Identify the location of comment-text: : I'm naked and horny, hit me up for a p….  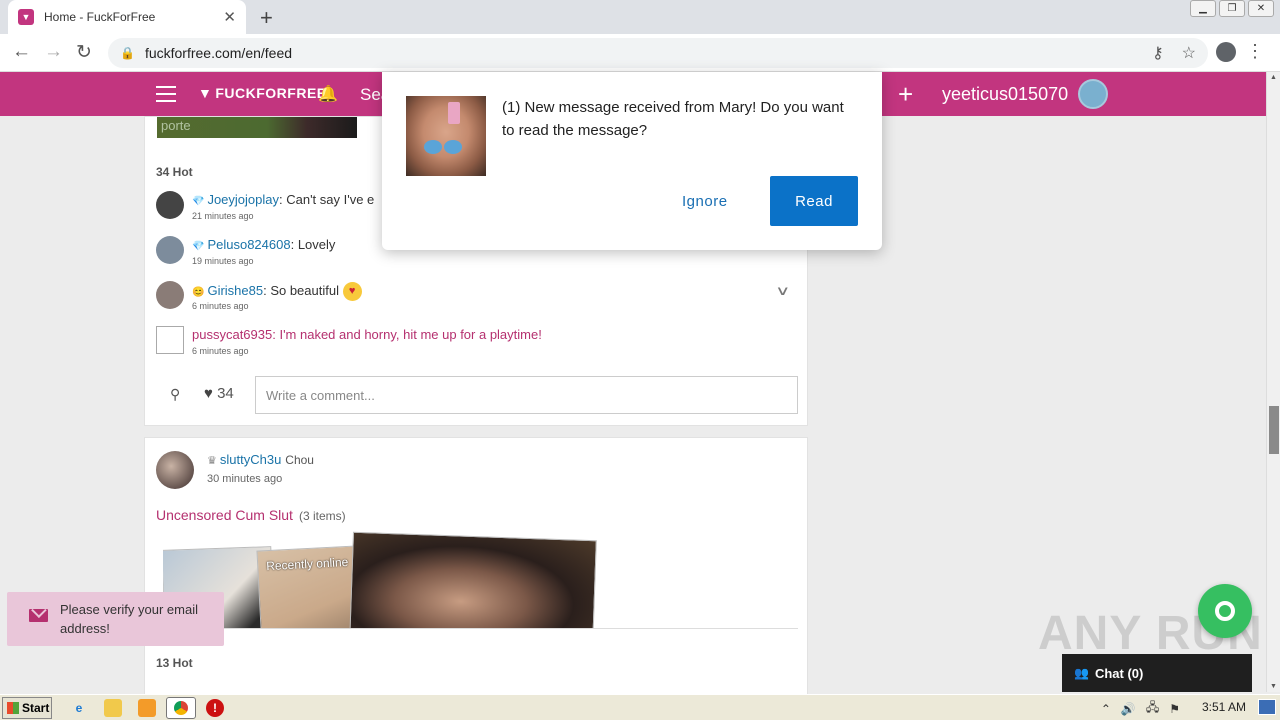
(407, 334).